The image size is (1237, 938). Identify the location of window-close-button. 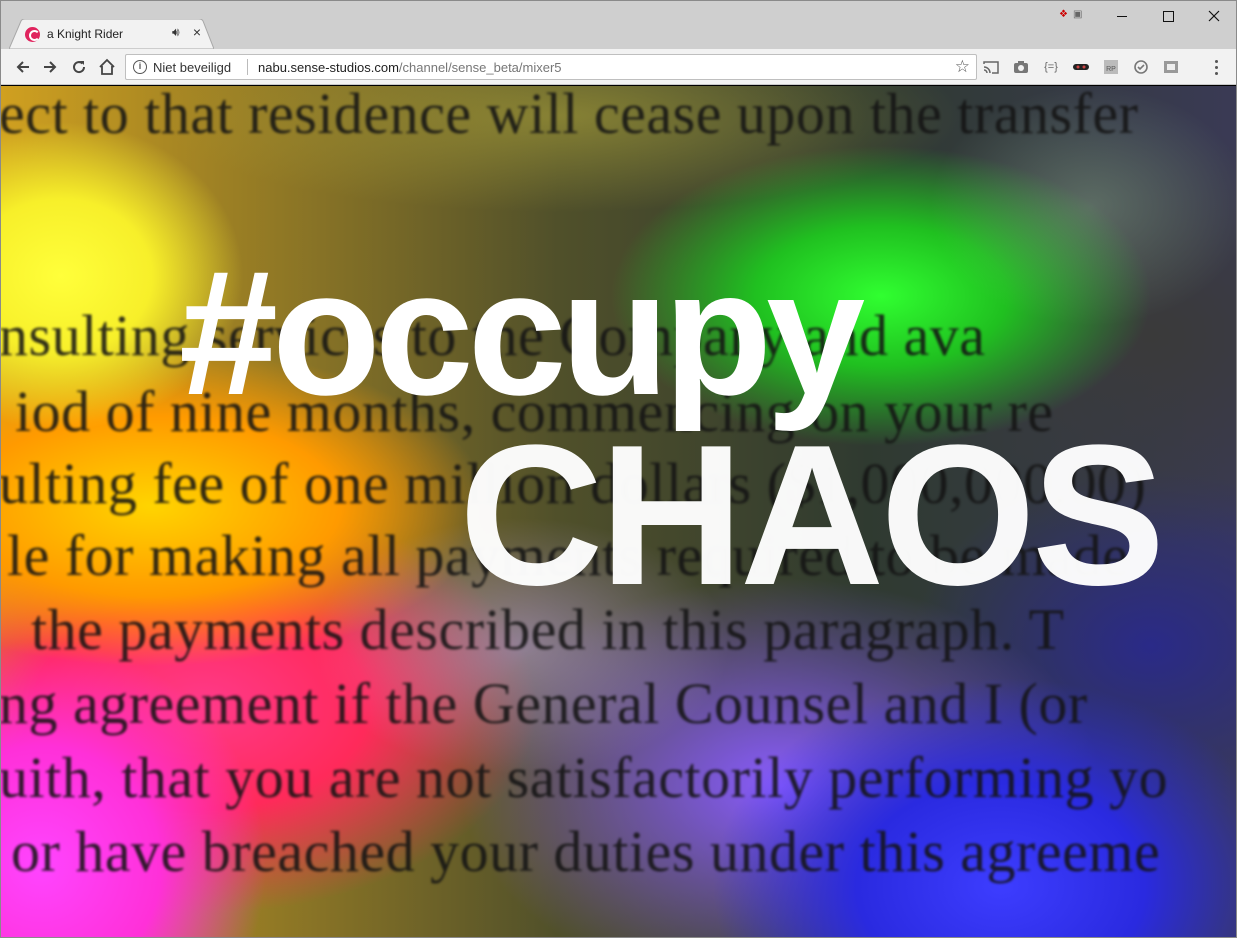
(1213, 16).